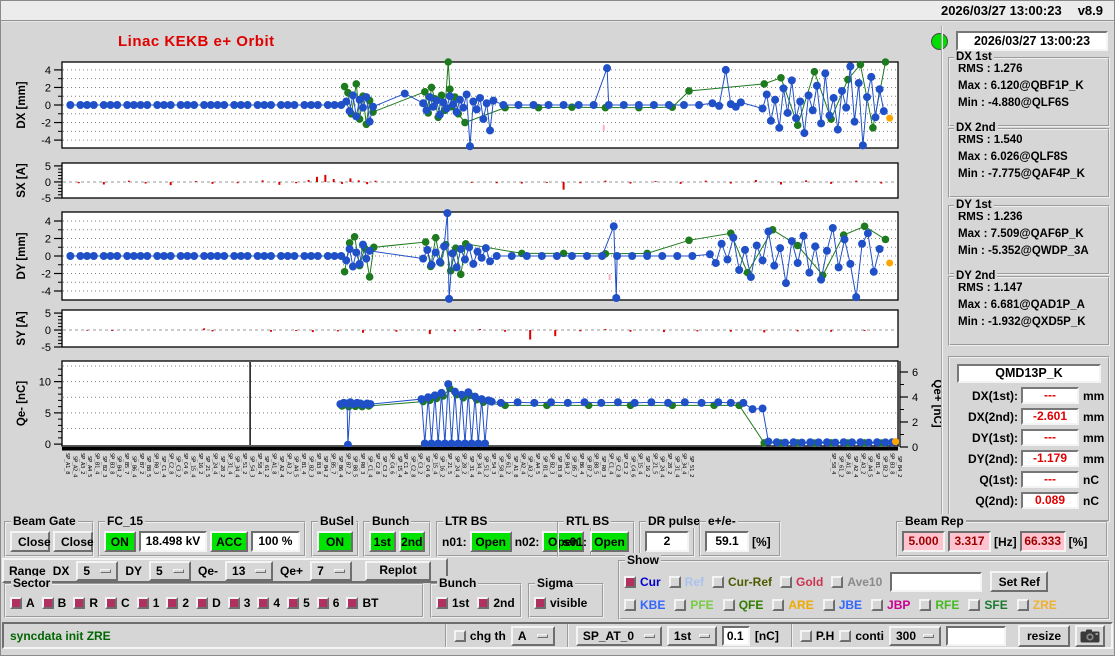  I want to click on range-dx-dropdown: 5, so click(97, 570).